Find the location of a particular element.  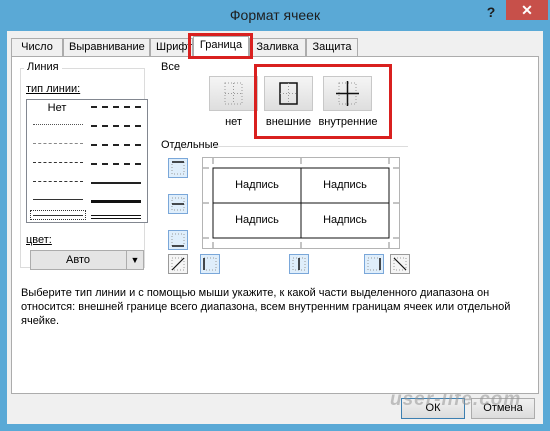

border-left-button is located at coordinates (210, 264).